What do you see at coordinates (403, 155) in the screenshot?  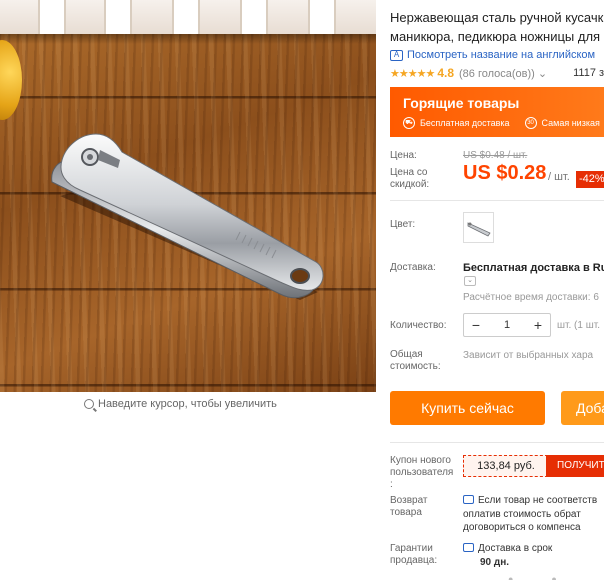 I see `price-label: Цена:` at bounding box center [403, 155].